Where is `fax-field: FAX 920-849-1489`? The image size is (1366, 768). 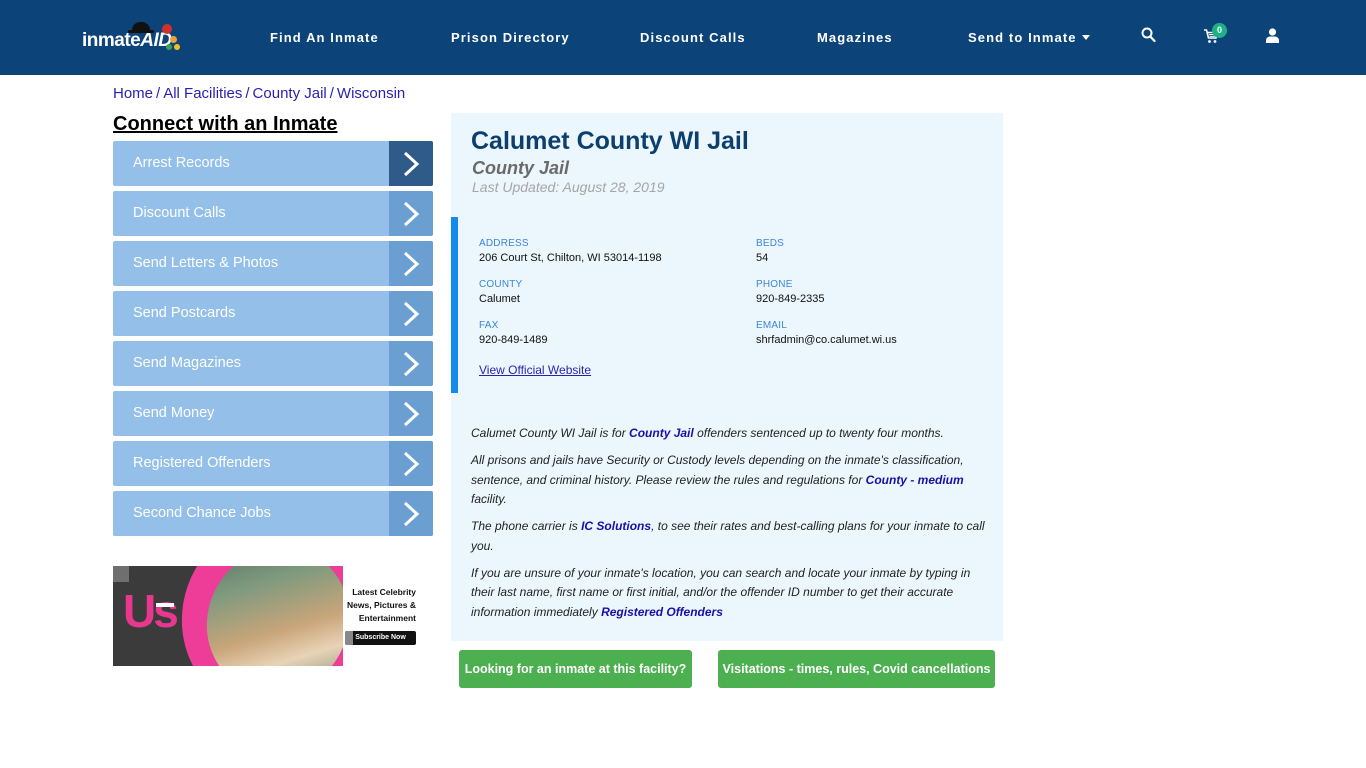
fax-field: FAX 920-849-1489 is located at coordinates (513, 333).